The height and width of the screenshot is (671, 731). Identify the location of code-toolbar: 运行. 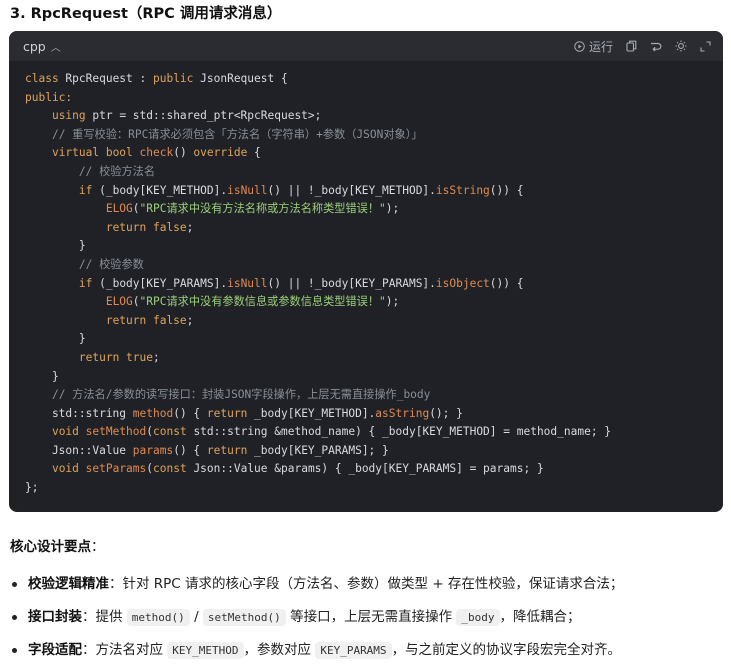
(642, 46).